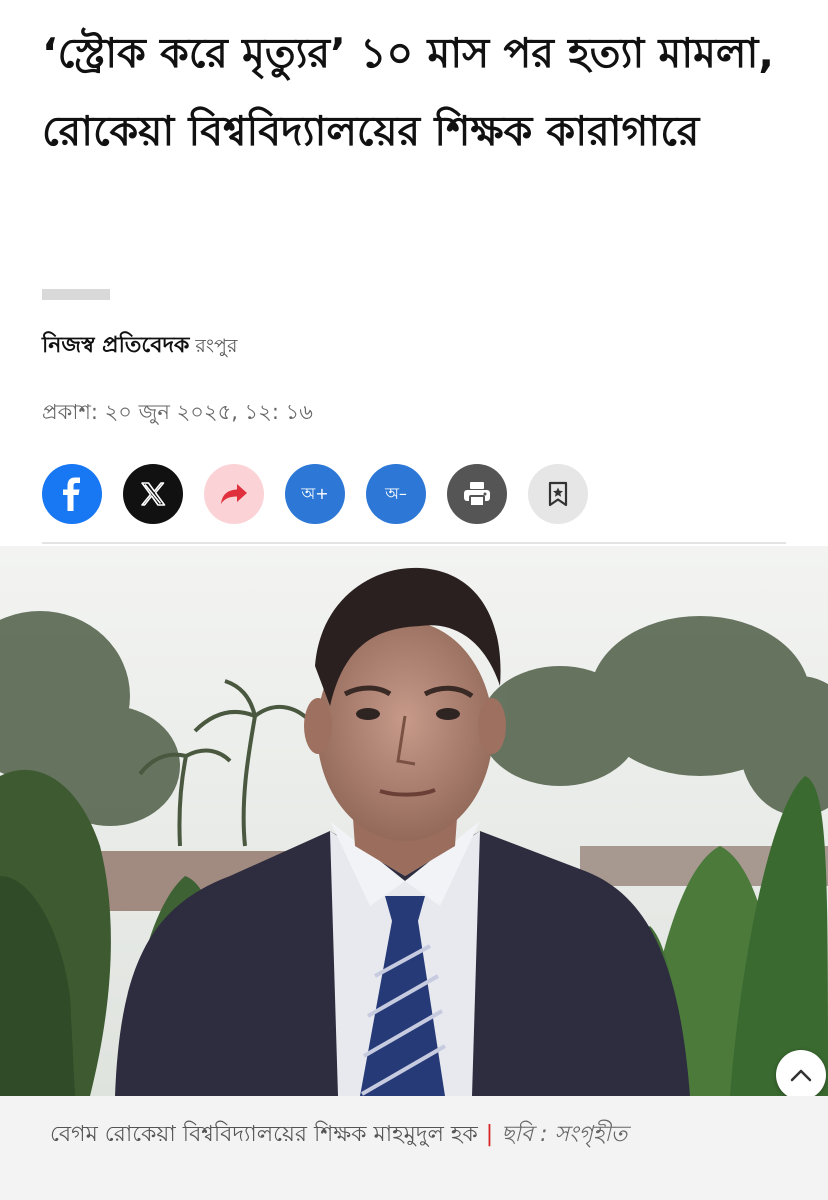  What do you see at coordinates (564, 1134) in the screenshot?
I see `photo-credit: ছবি : সংগৃহীত` at bounding box center [564, 1134].